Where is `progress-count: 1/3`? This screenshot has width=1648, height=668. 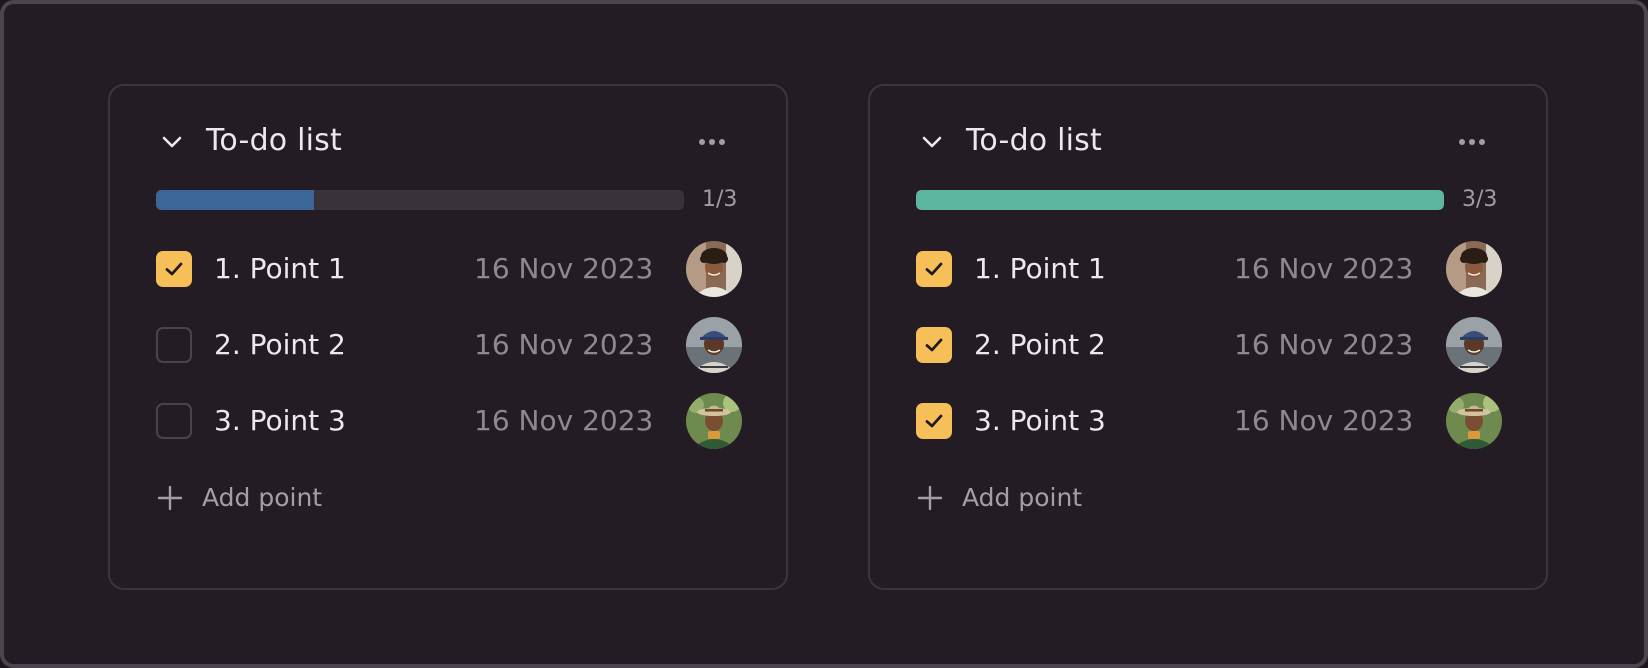 progress-count: 1/3 is located at coordinates (720, 199).